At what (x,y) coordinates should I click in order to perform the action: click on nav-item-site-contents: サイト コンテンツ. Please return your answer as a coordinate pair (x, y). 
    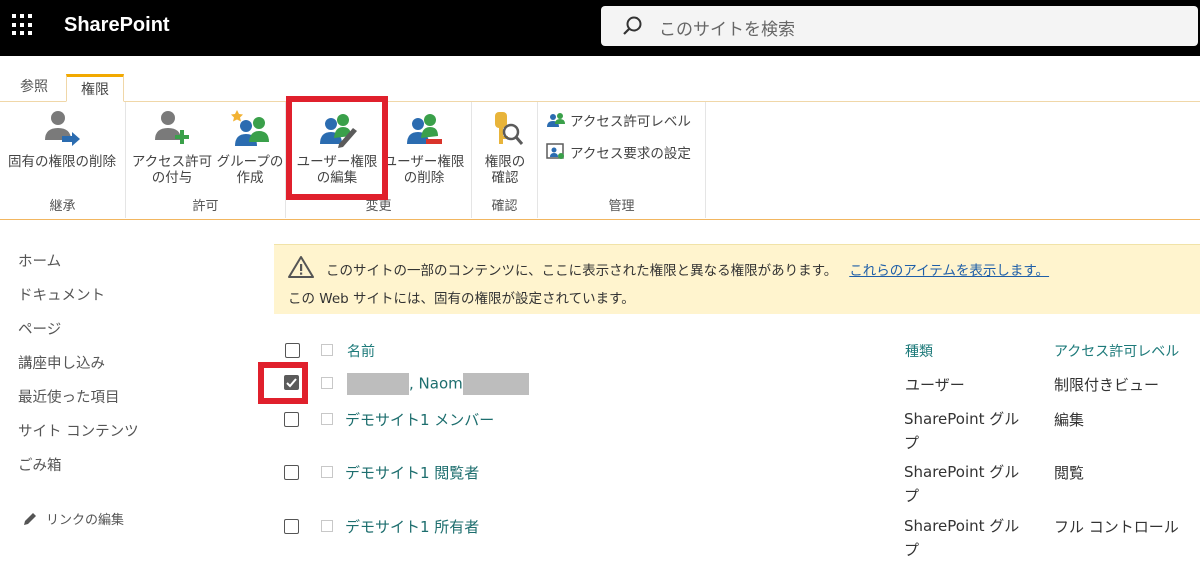
    Looking at the image, I should click on (78, 437).